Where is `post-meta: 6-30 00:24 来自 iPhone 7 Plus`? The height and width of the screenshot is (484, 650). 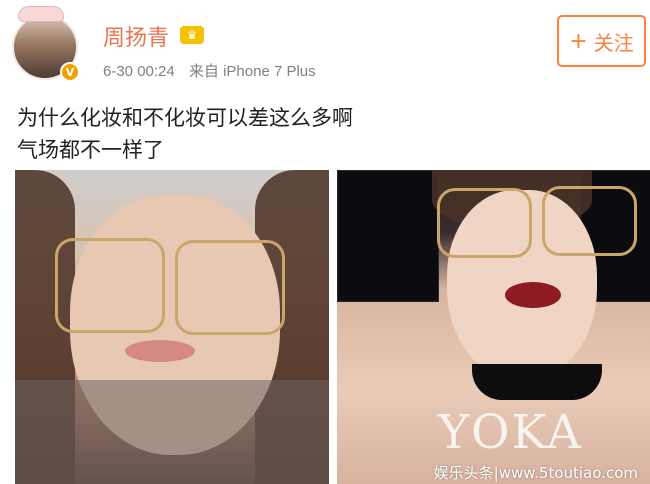 post-meta: 6-30 00:24 来自 iPhone 7 Plus is located at coordinates (209, 70).